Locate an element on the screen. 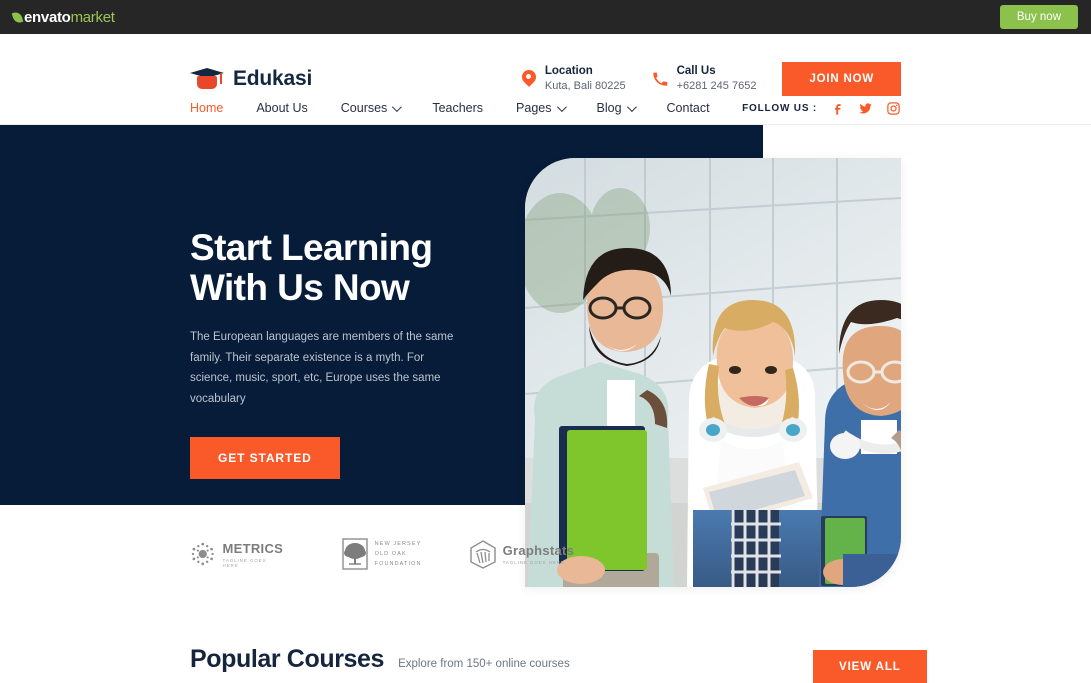 Image resolution: width=1091 pixels, height=683 pixels. envato-leaf-icon is located at coordinates (17, 17).